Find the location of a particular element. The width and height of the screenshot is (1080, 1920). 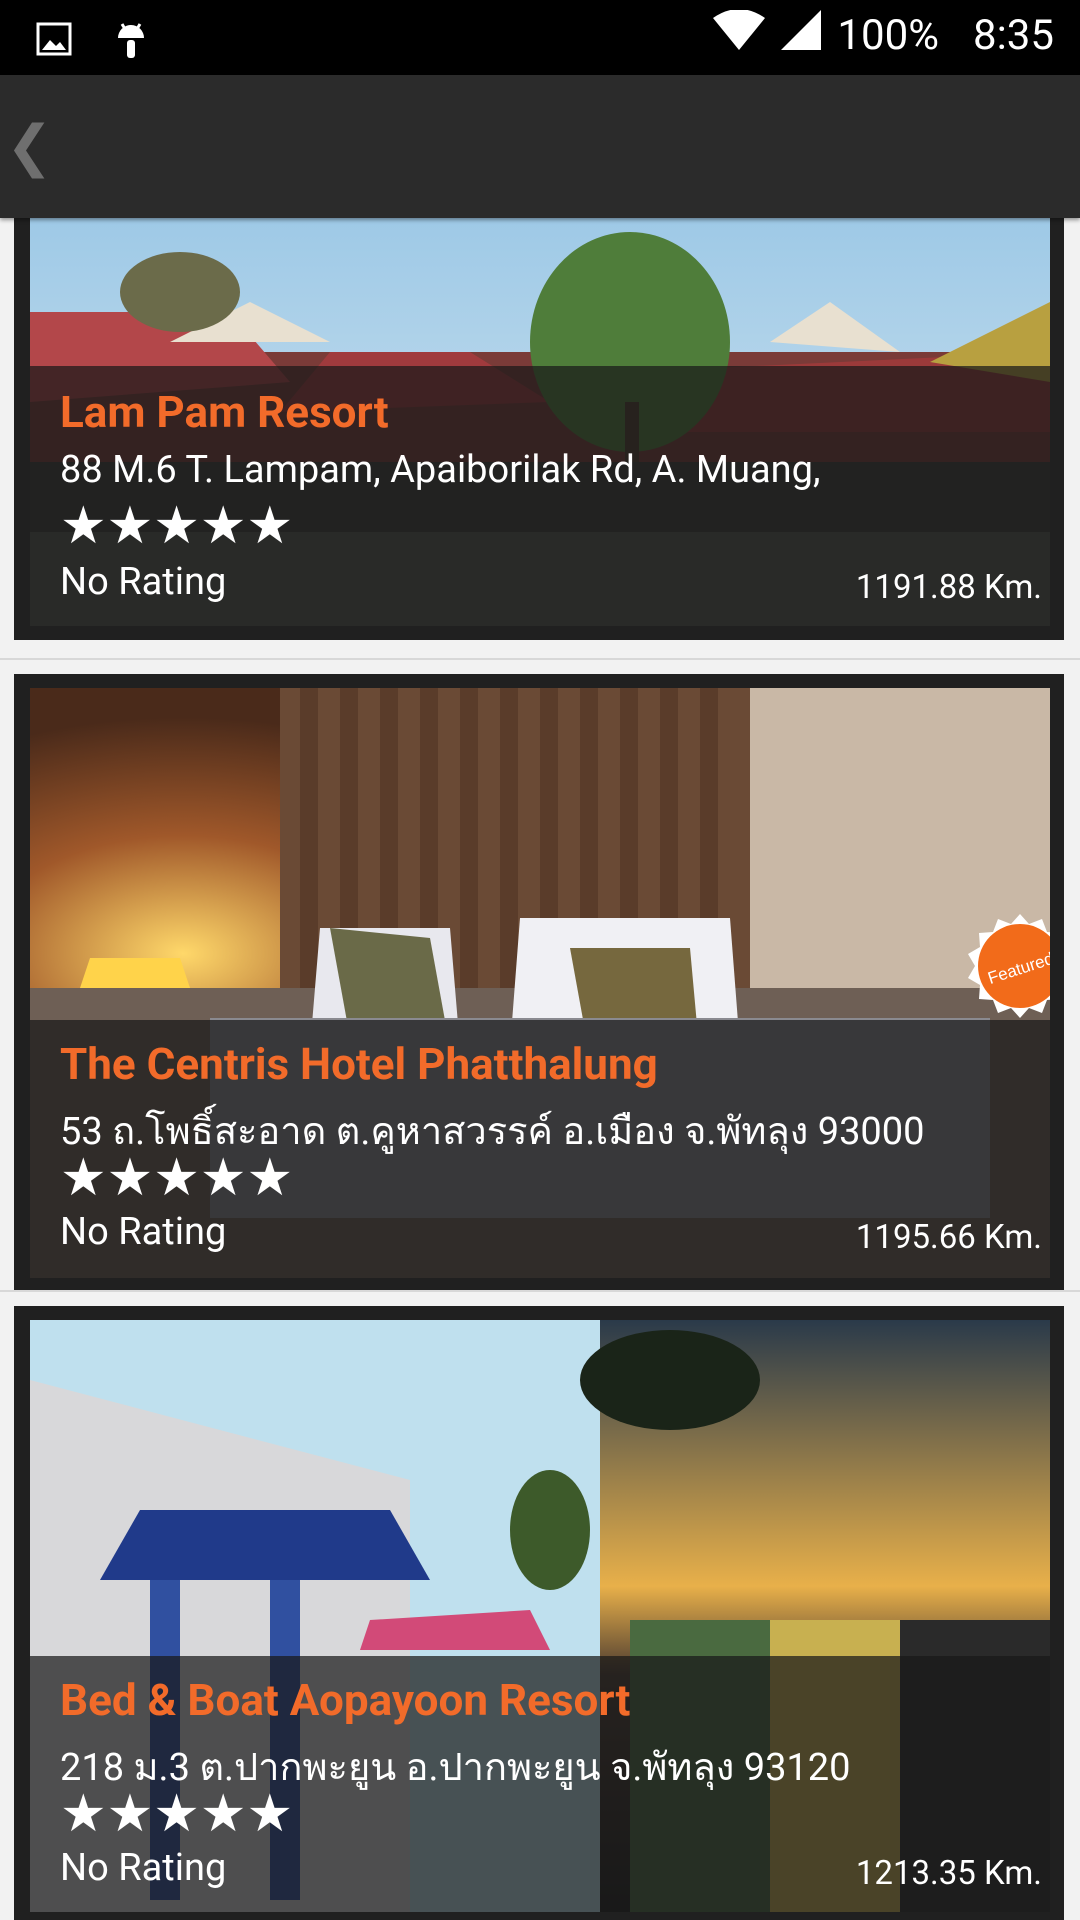

clock: 8:35 is located at coordinates (1013, 35).